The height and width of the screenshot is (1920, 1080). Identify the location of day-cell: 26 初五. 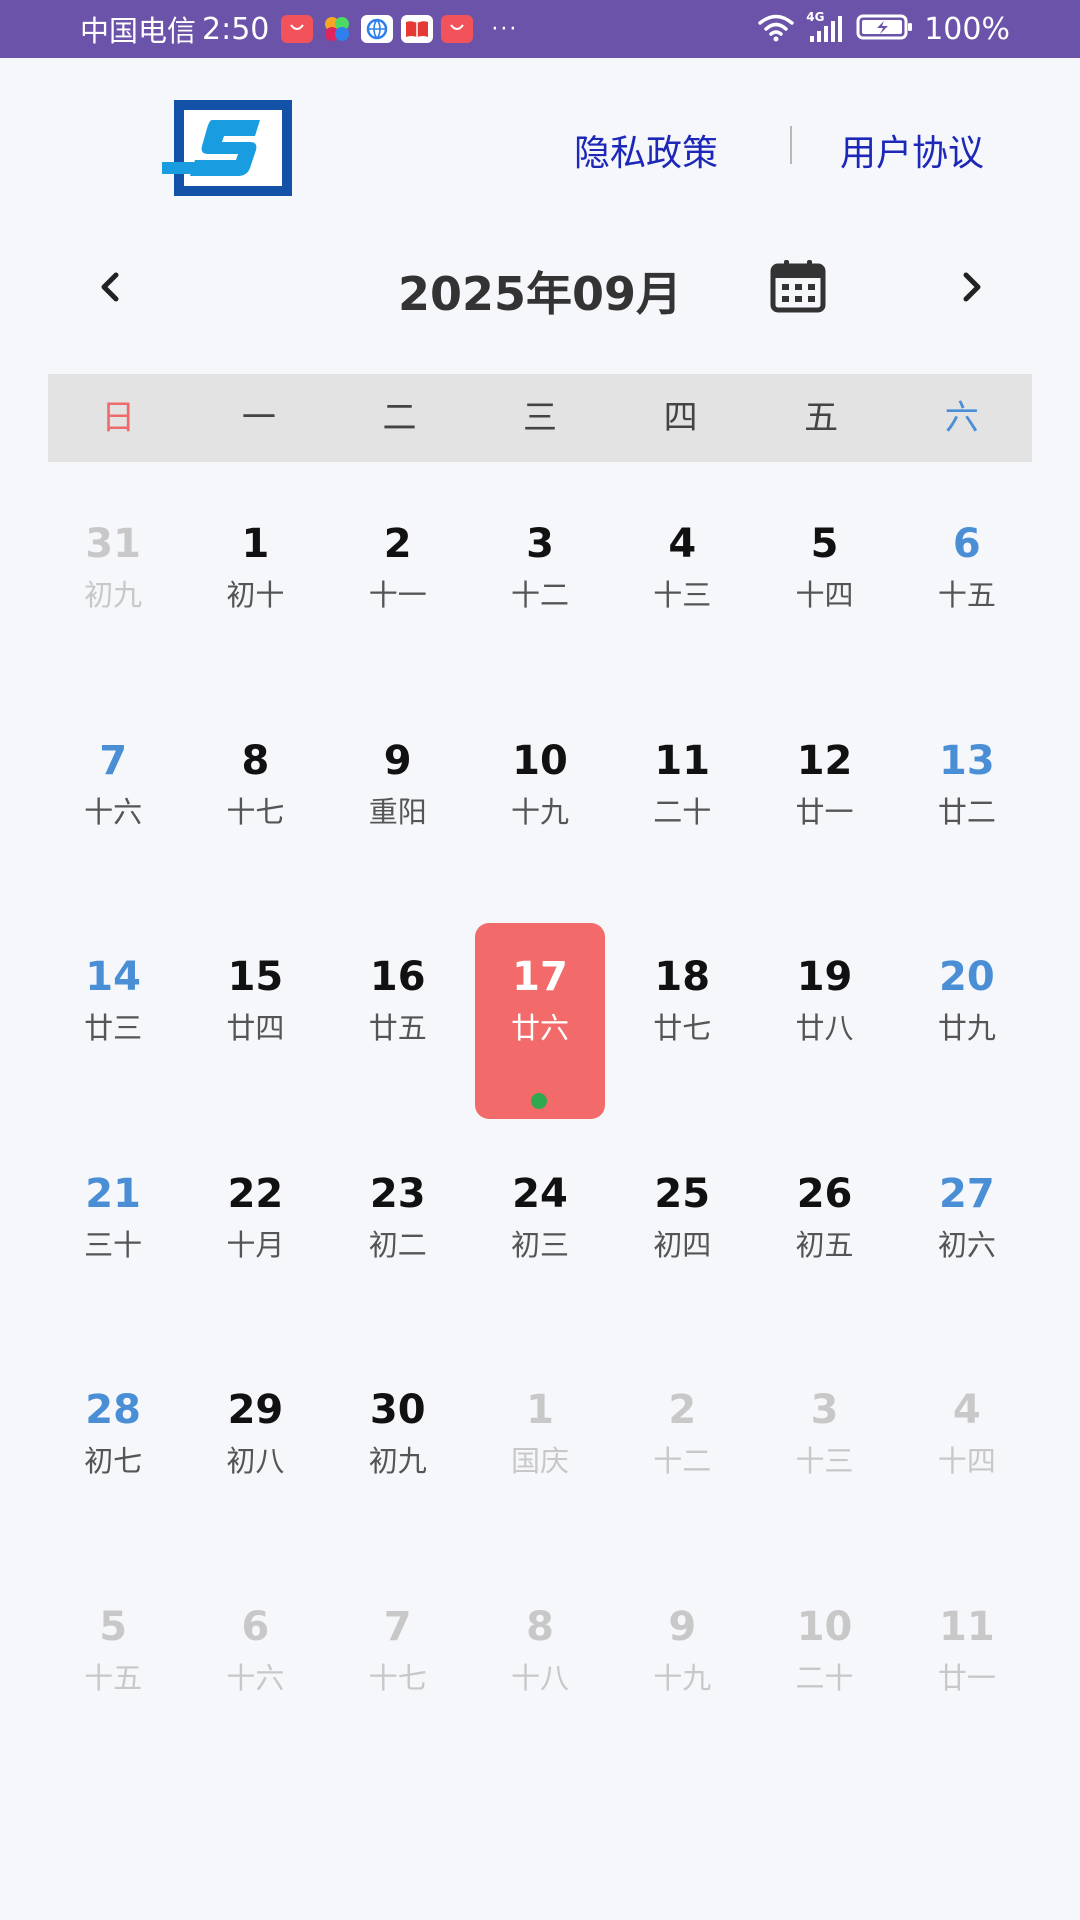
(824, 1248).